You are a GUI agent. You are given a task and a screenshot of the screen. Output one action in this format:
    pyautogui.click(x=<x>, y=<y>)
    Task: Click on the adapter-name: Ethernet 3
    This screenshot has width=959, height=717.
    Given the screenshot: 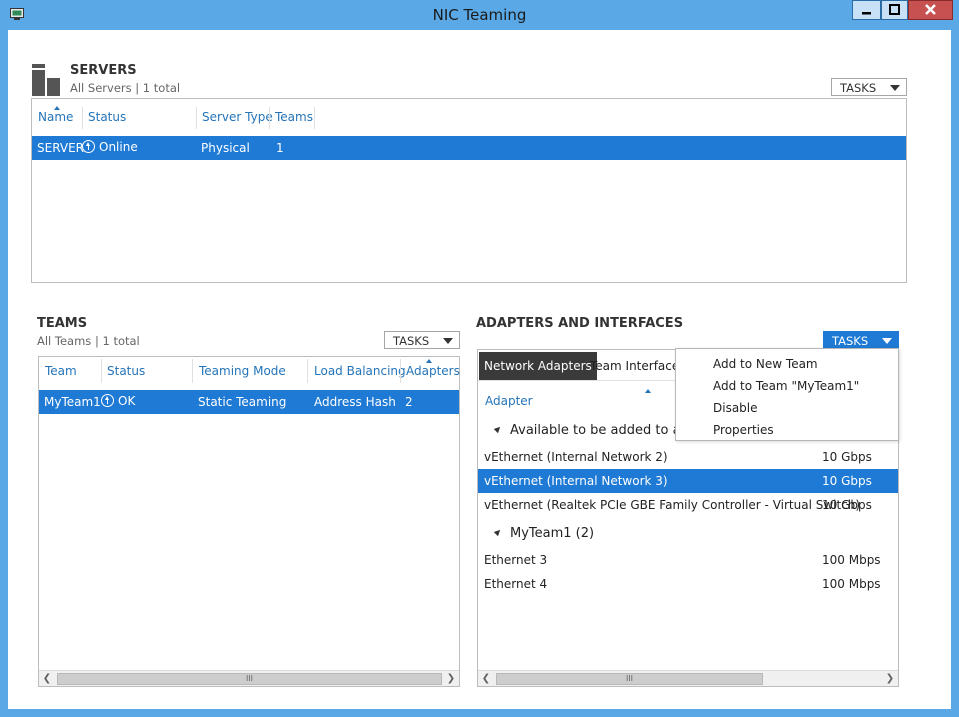 What is the action you would take?
    pyautogui.click(x=516, y=560)
    